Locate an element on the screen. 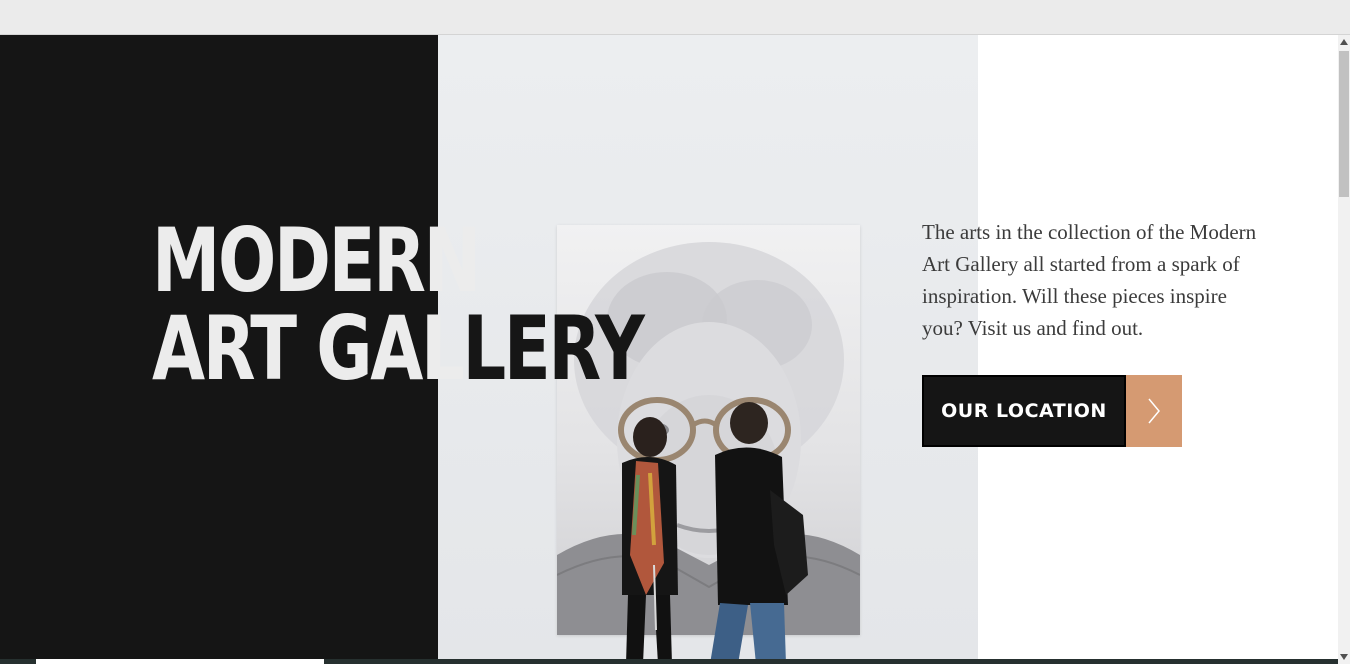  next-section-edge is located at coordinates (669, 661).